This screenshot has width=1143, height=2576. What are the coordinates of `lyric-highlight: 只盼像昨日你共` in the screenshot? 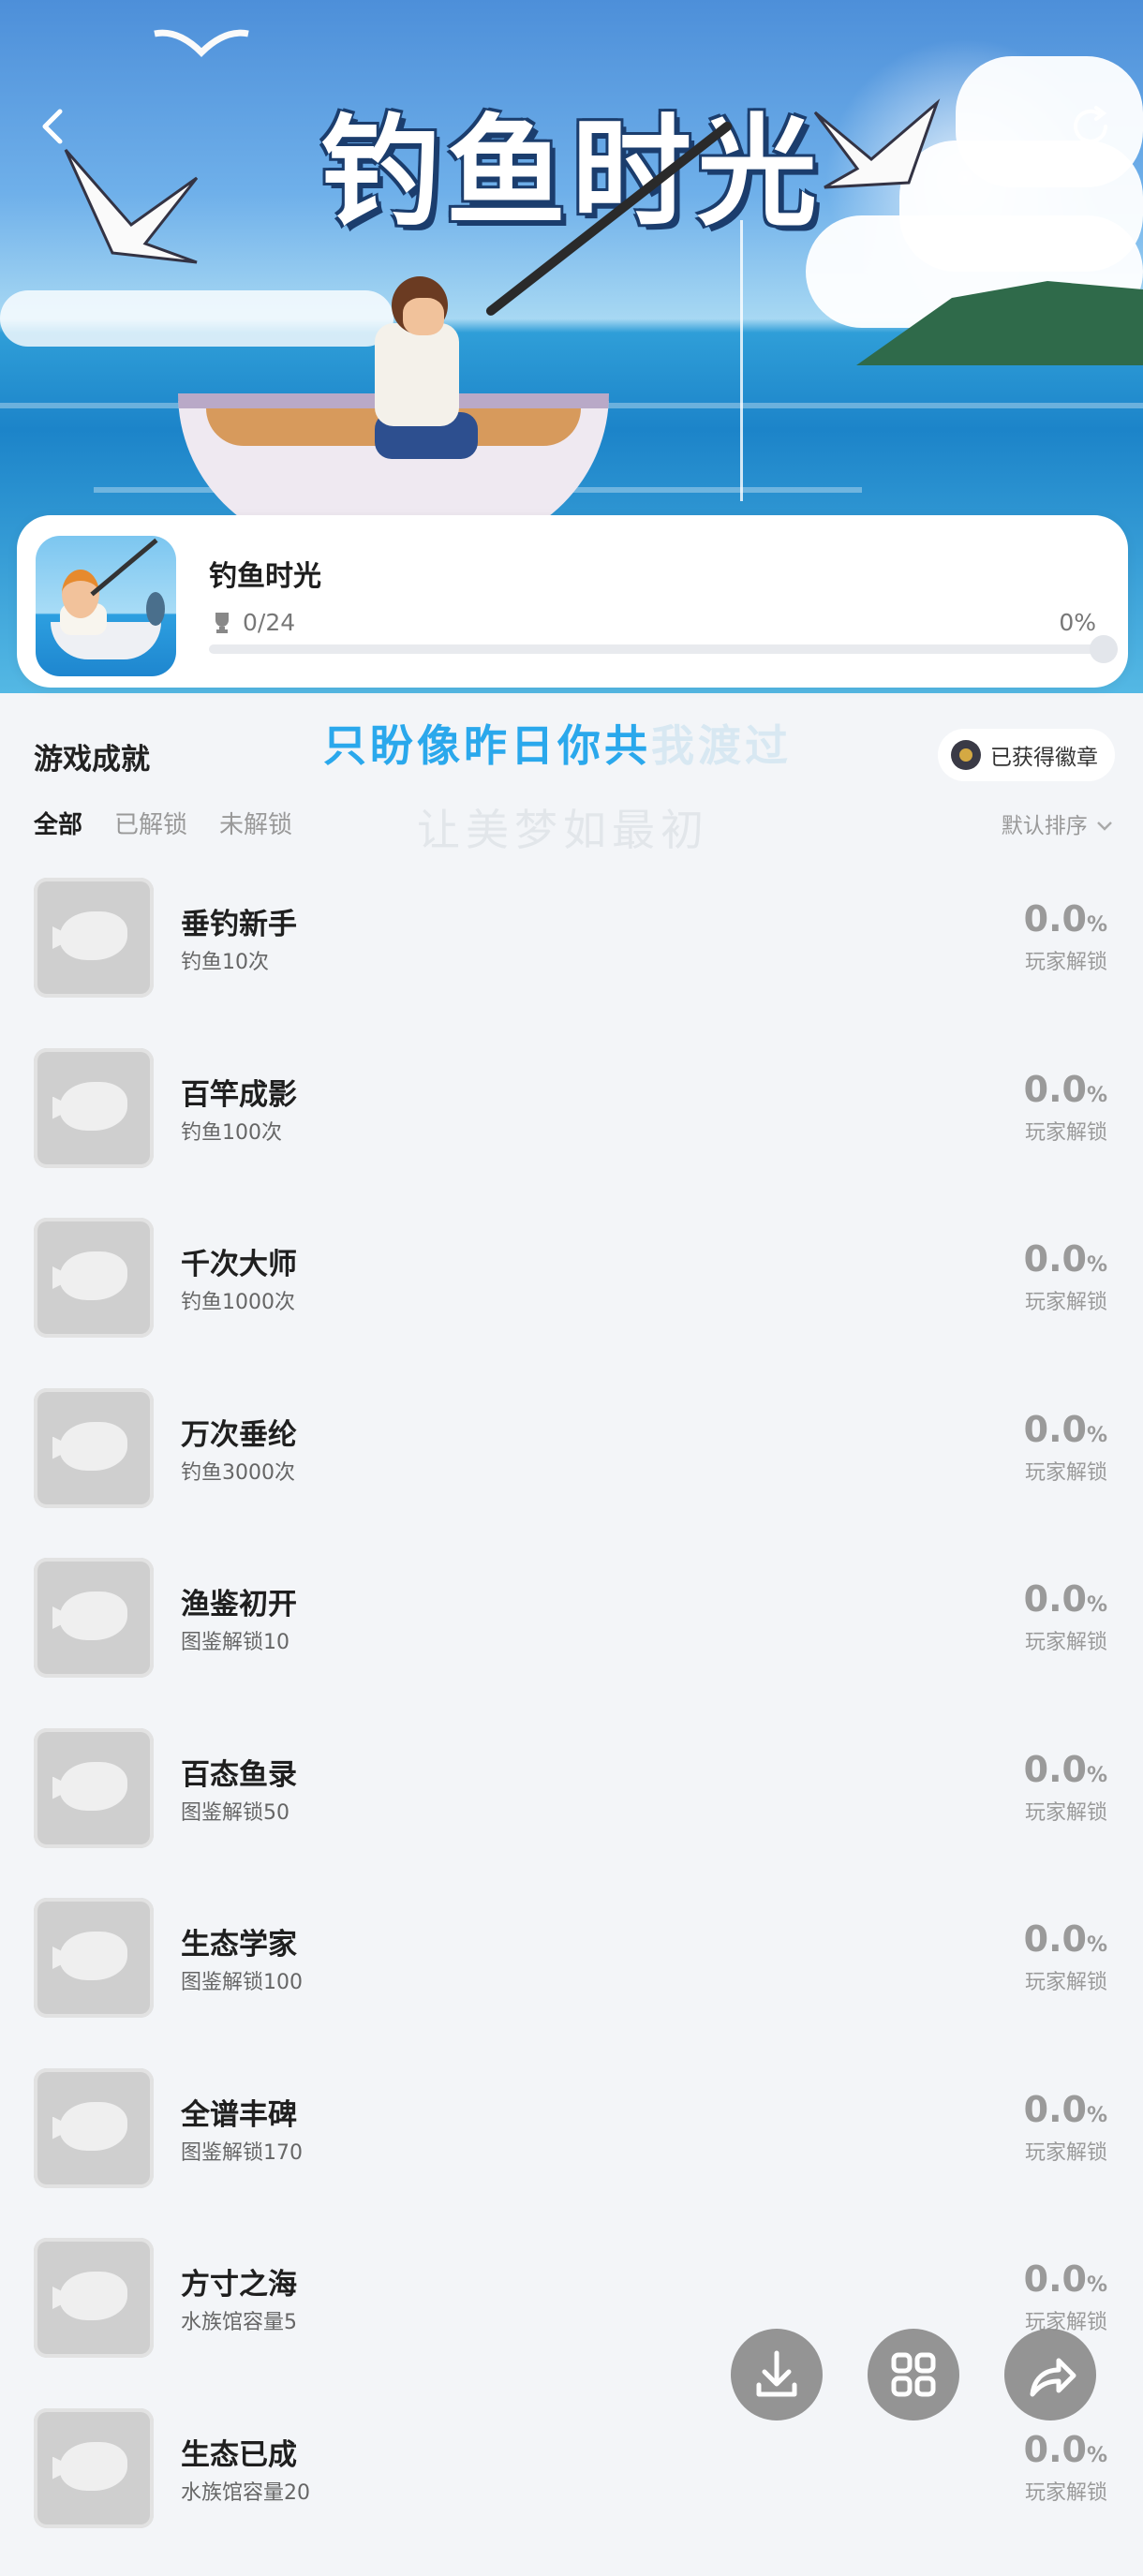 It's located at (487, 746).